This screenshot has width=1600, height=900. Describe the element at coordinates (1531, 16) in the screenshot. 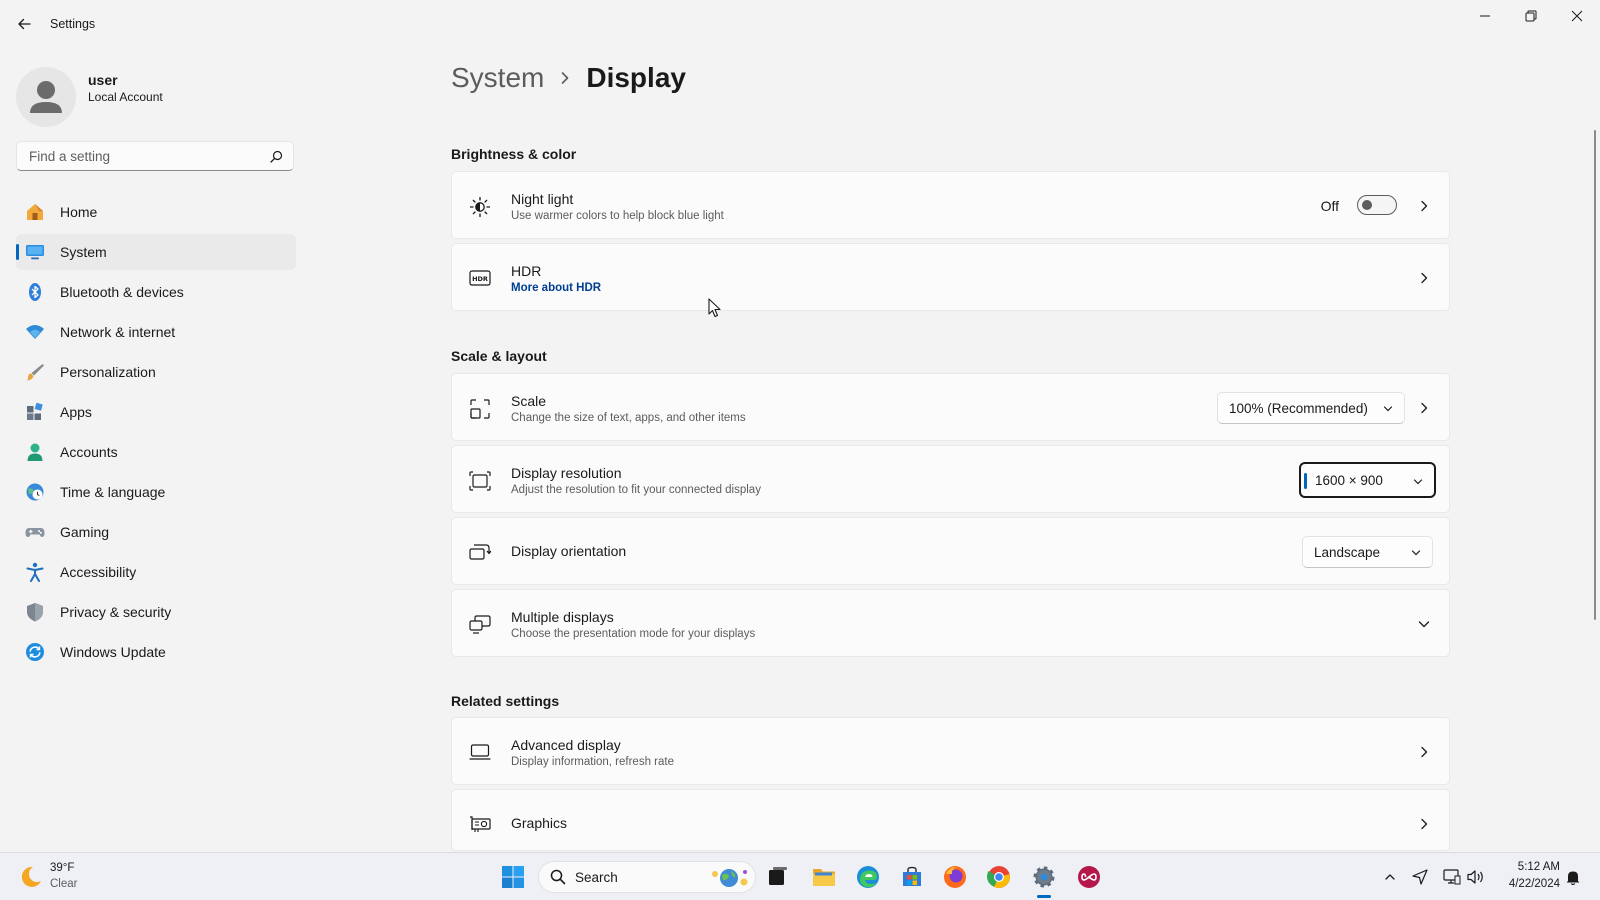

I see `restore-button` at that location.